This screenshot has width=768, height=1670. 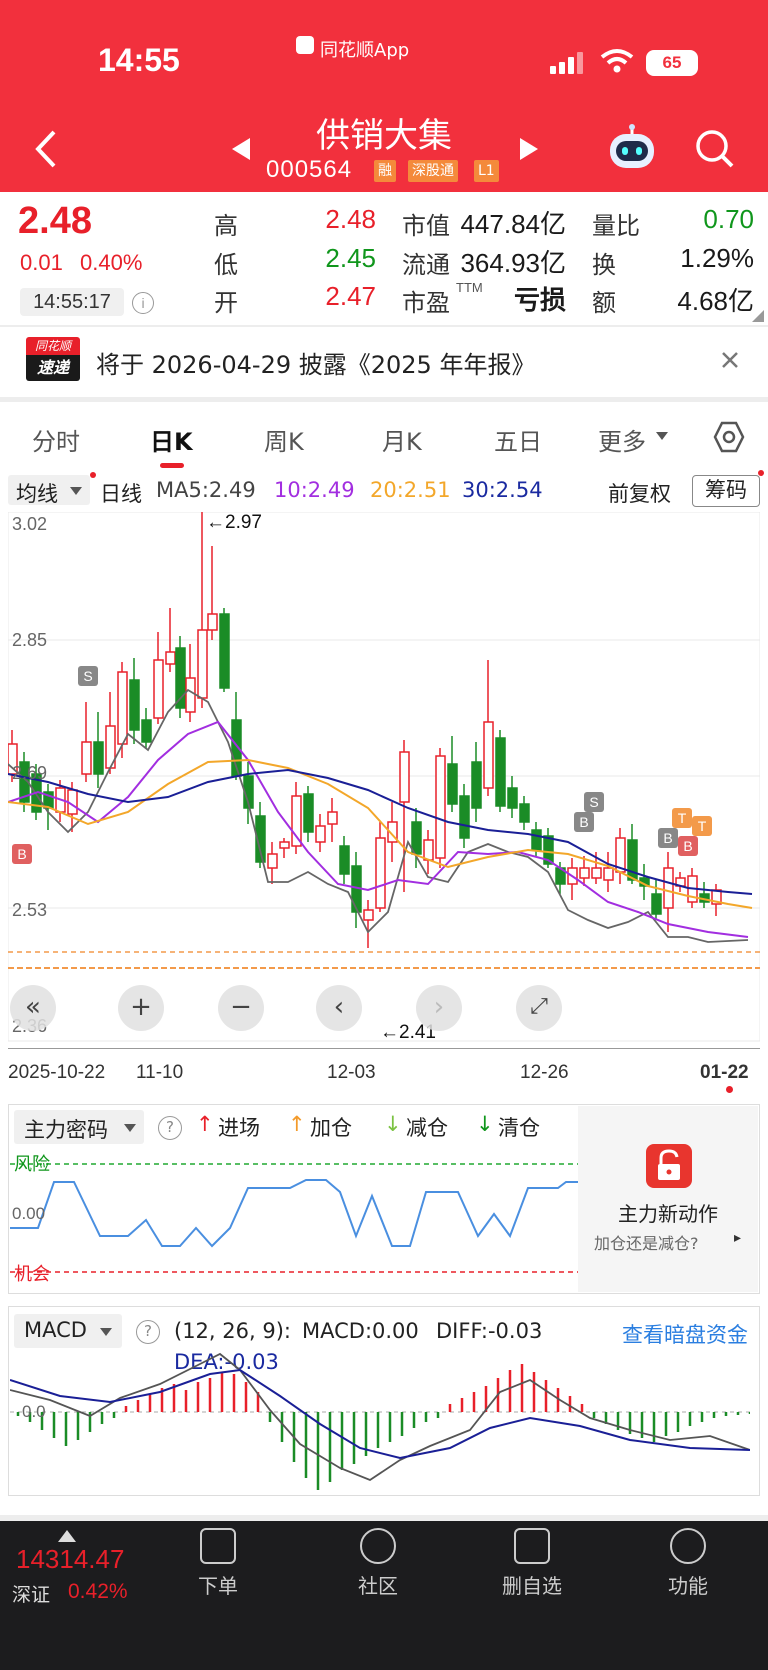 What do you see at coordinates (284, 439) in the screenshot?
I see `tab-weekly: 周K` at bounding box center [284, 439].